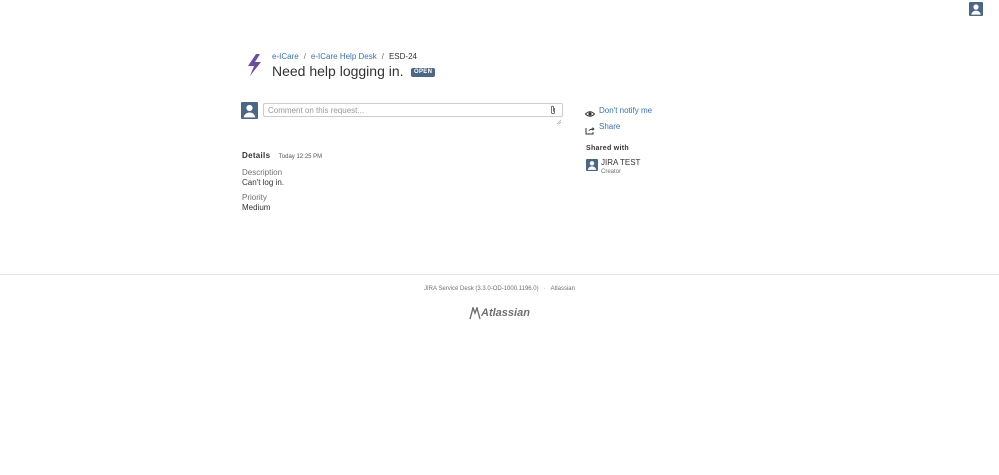 The image size is (999, 475). Describe the element at coordinates (505, 313) in the screenshot. I see `atlassian-logo-text: Atlassian` at that location.